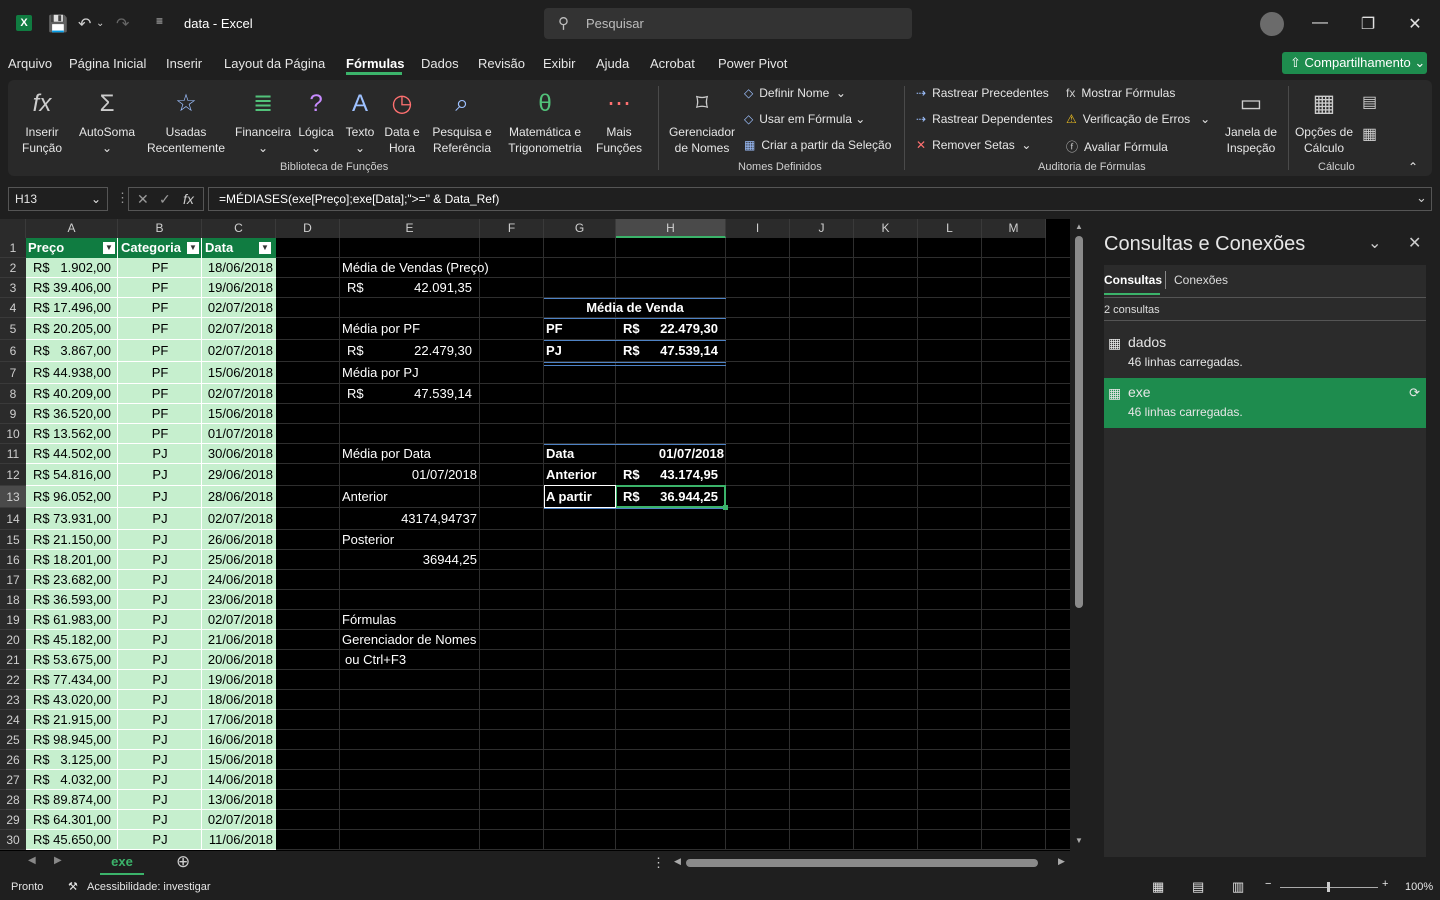 This screenshot has height=900, width=1440. I want to click on zoom-slider-thumb, so click(1328, 887).